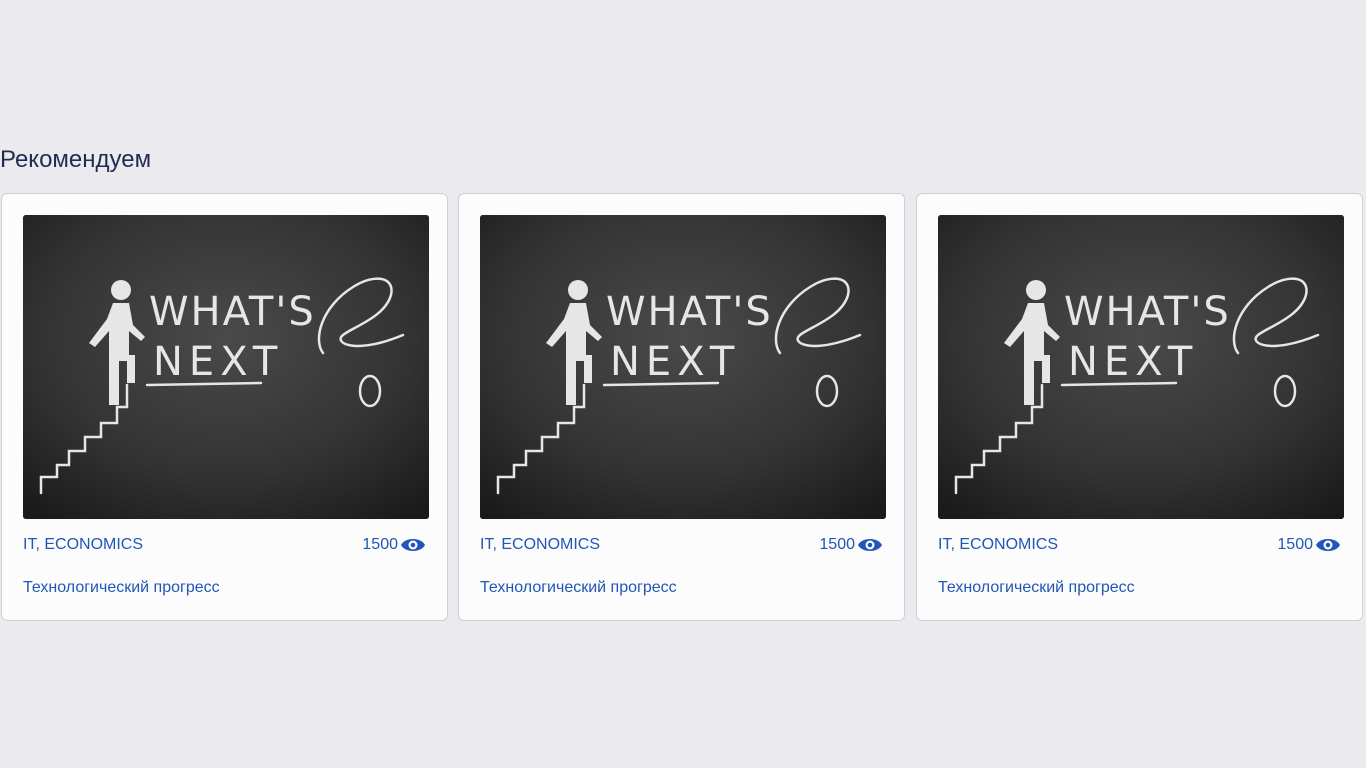 This screenshot has height=768, width=1366. What do you see at coordinates (76, 159) in the screenshot?
I see `section-title: Рекомендуем` at bounding box center [76, 159].